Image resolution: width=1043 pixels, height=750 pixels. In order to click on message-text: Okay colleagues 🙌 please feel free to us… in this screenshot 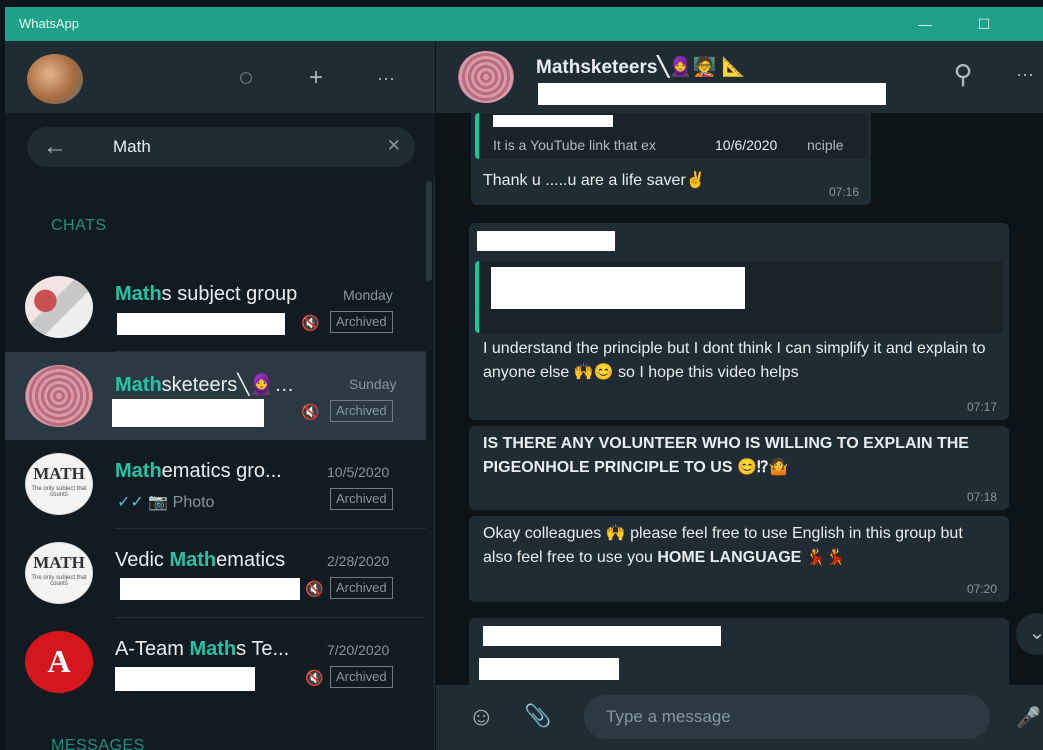, I will do `click(723, 545)`.